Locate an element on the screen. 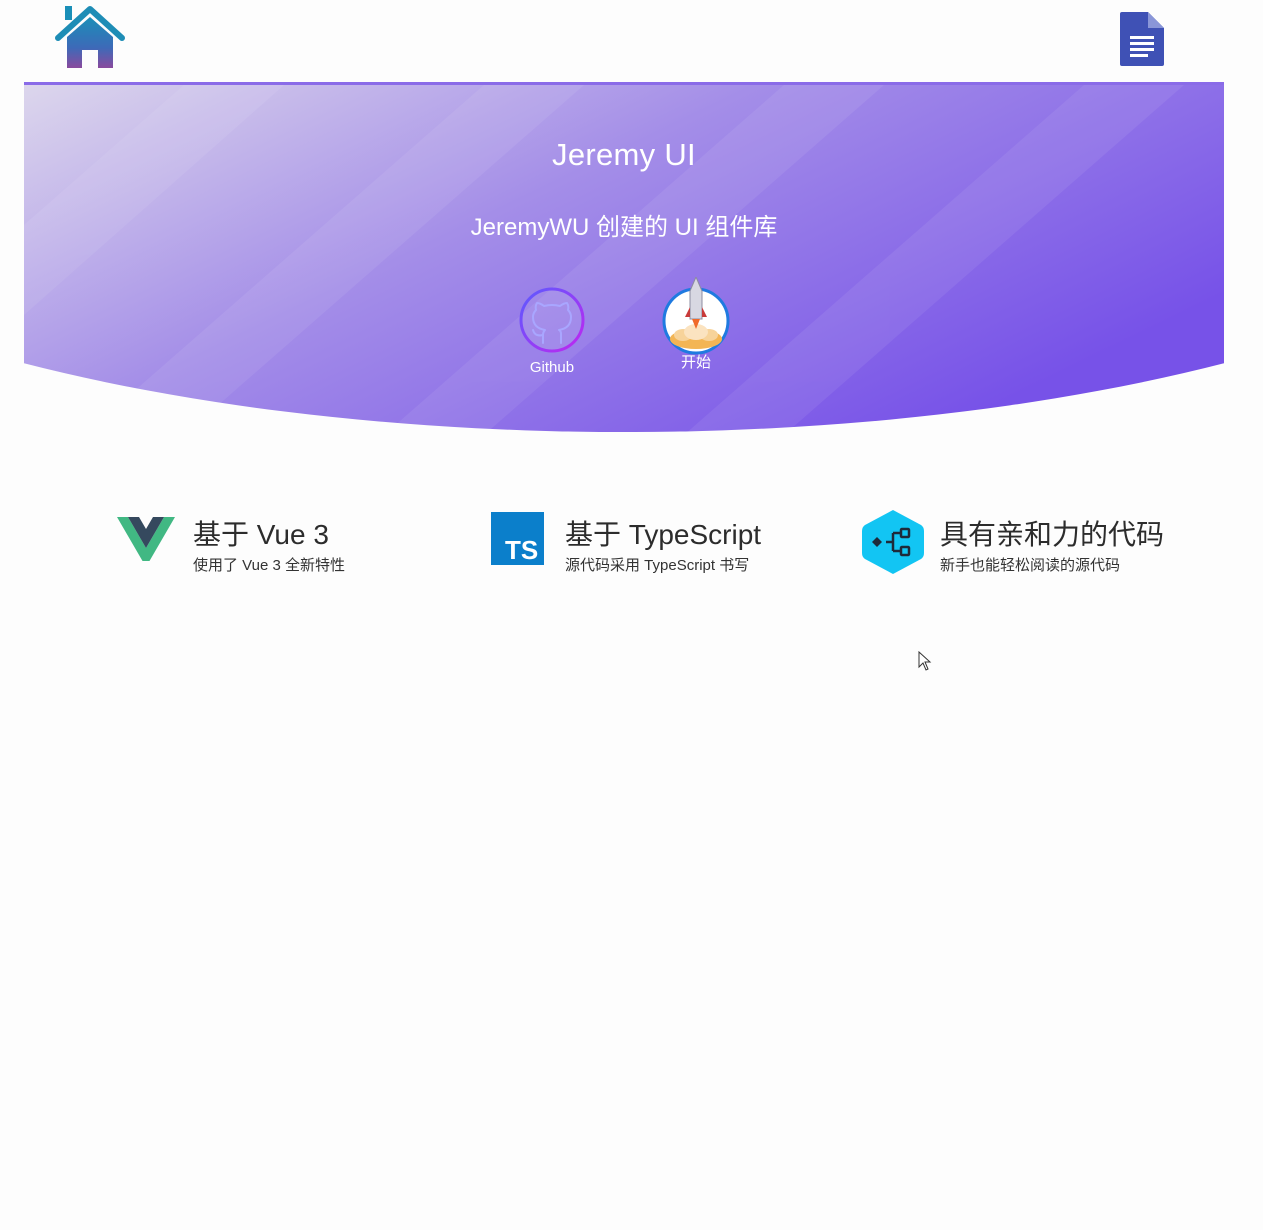  github-button: Github is located at coordinates (552, 330).